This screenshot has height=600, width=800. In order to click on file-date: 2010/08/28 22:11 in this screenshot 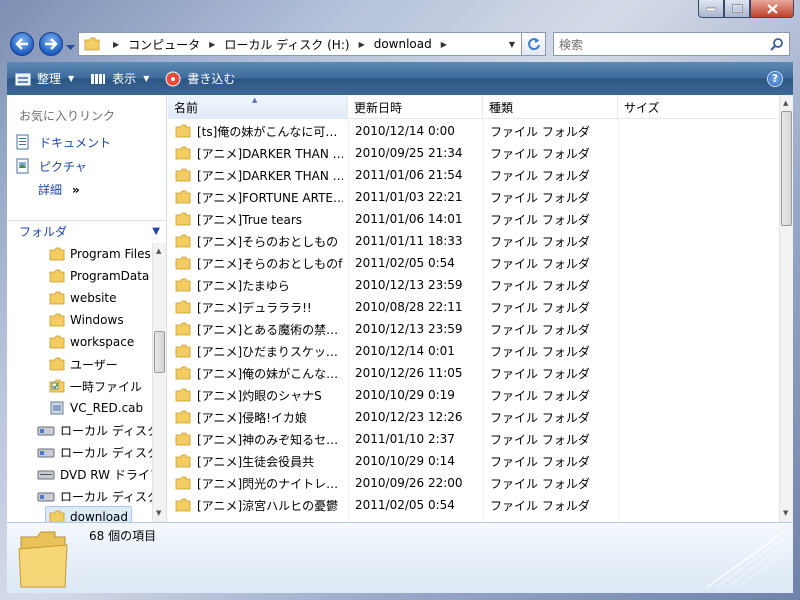, I will do `click(409, 307)`.